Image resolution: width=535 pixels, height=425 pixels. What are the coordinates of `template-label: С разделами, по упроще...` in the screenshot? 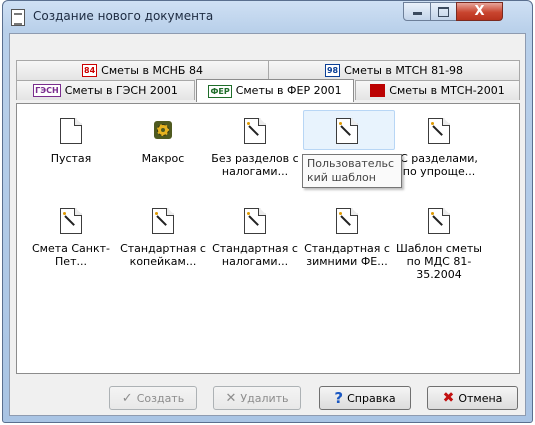 It's located at (439, 165).